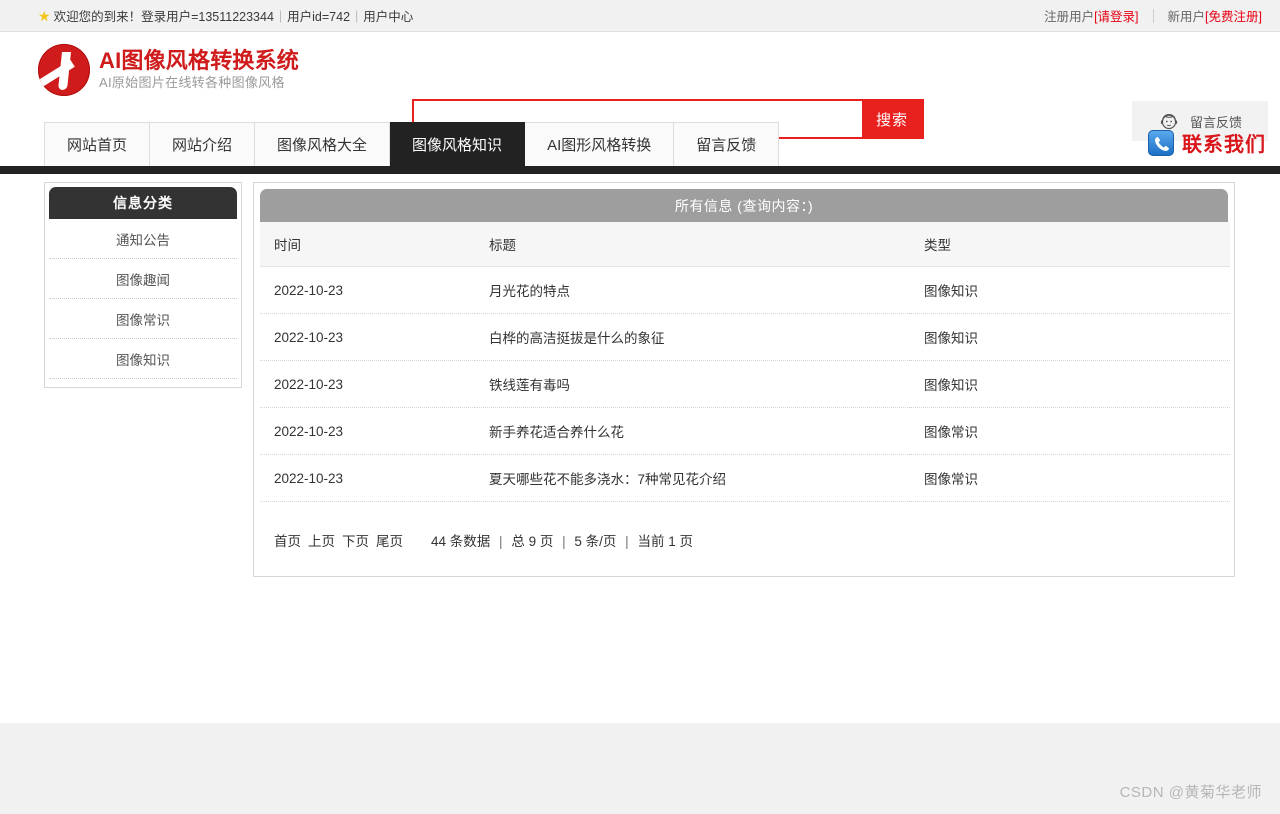 This screenshot has height=814, width=1280. Describe the element at coordinates (1186, 17) in the screenshot. I see `new-user-label: 新用户` at that location.